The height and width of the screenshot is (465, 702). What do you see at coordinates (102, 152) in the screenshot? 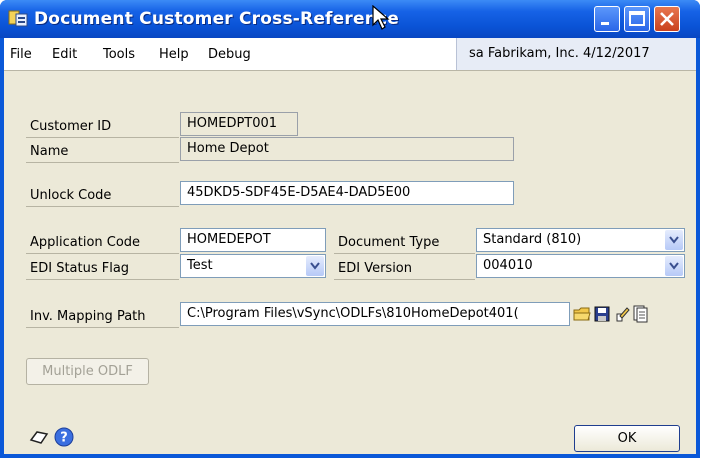
I see `name-label: Name` at bounding box center [102, 152].